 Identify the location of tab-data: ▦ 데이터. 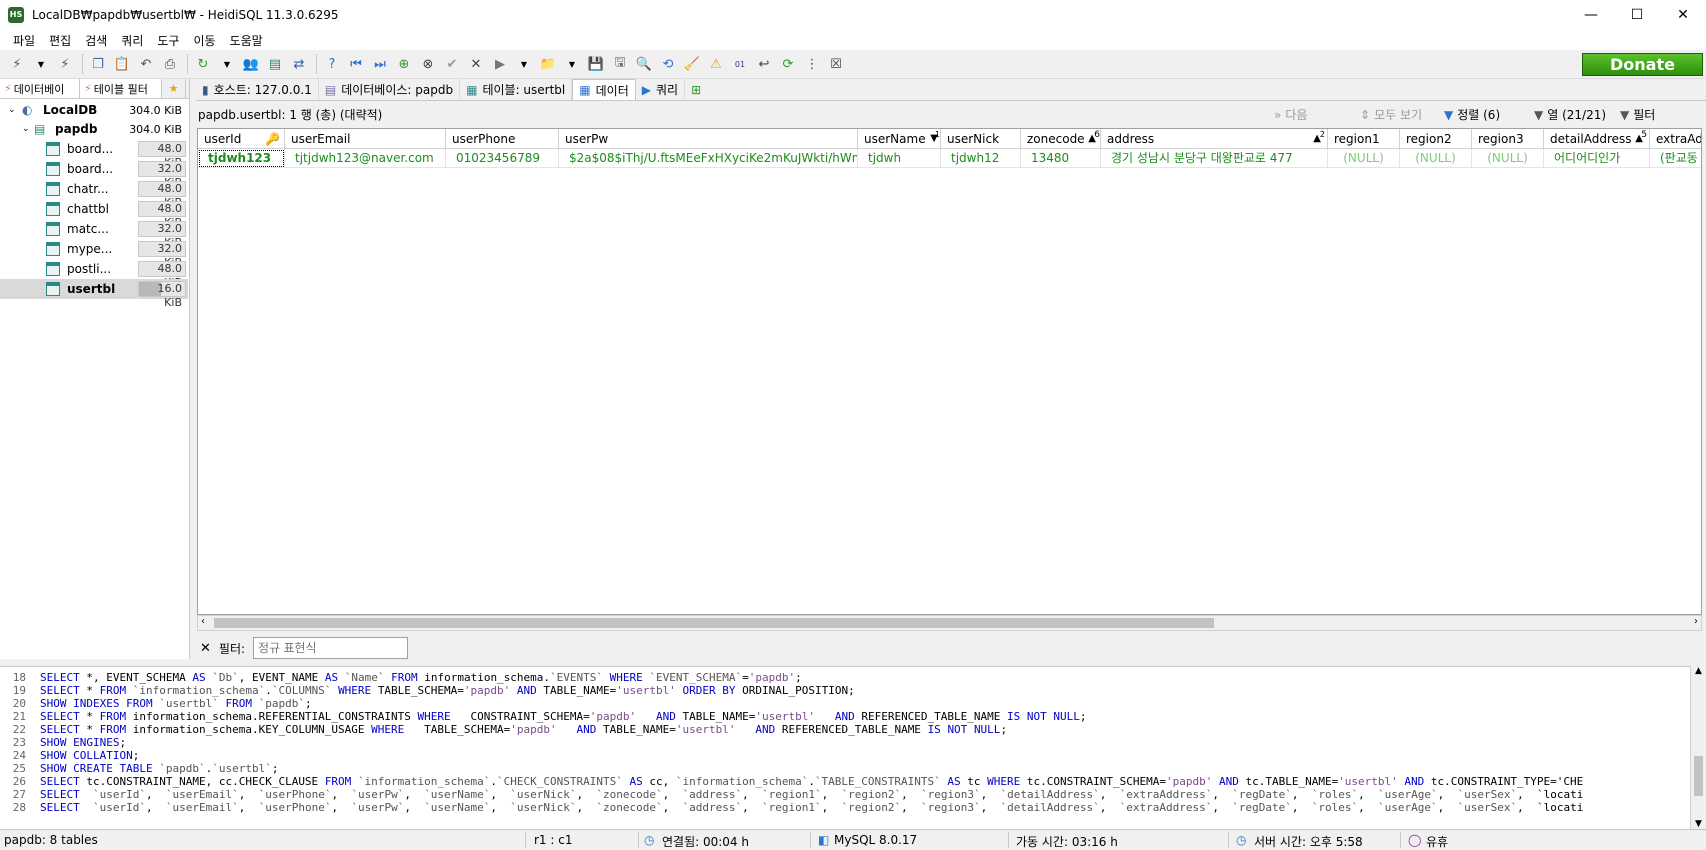
(604, 89).